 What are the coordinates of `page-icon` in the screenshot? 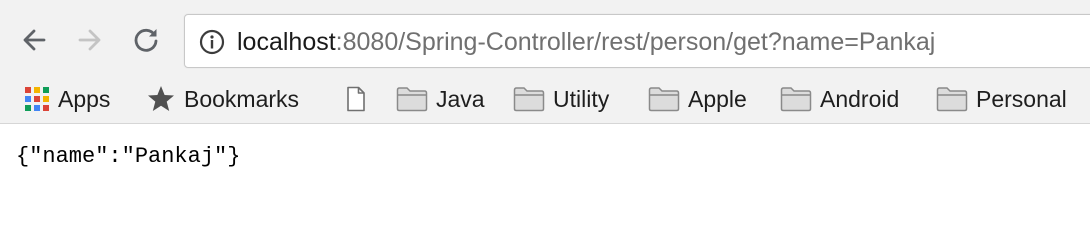 It's located at (356, 99).